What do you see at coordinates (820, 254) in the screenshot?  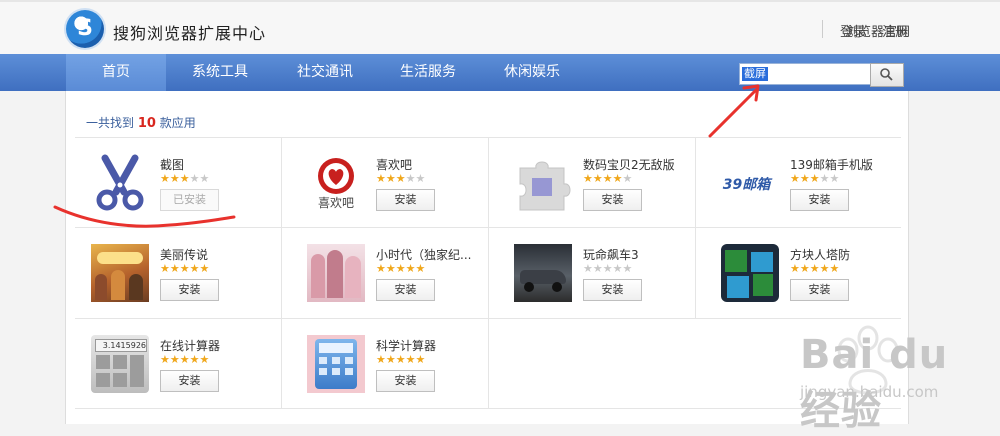 I see `app-name: 方块人塔防` at bounding box center [820, 254].